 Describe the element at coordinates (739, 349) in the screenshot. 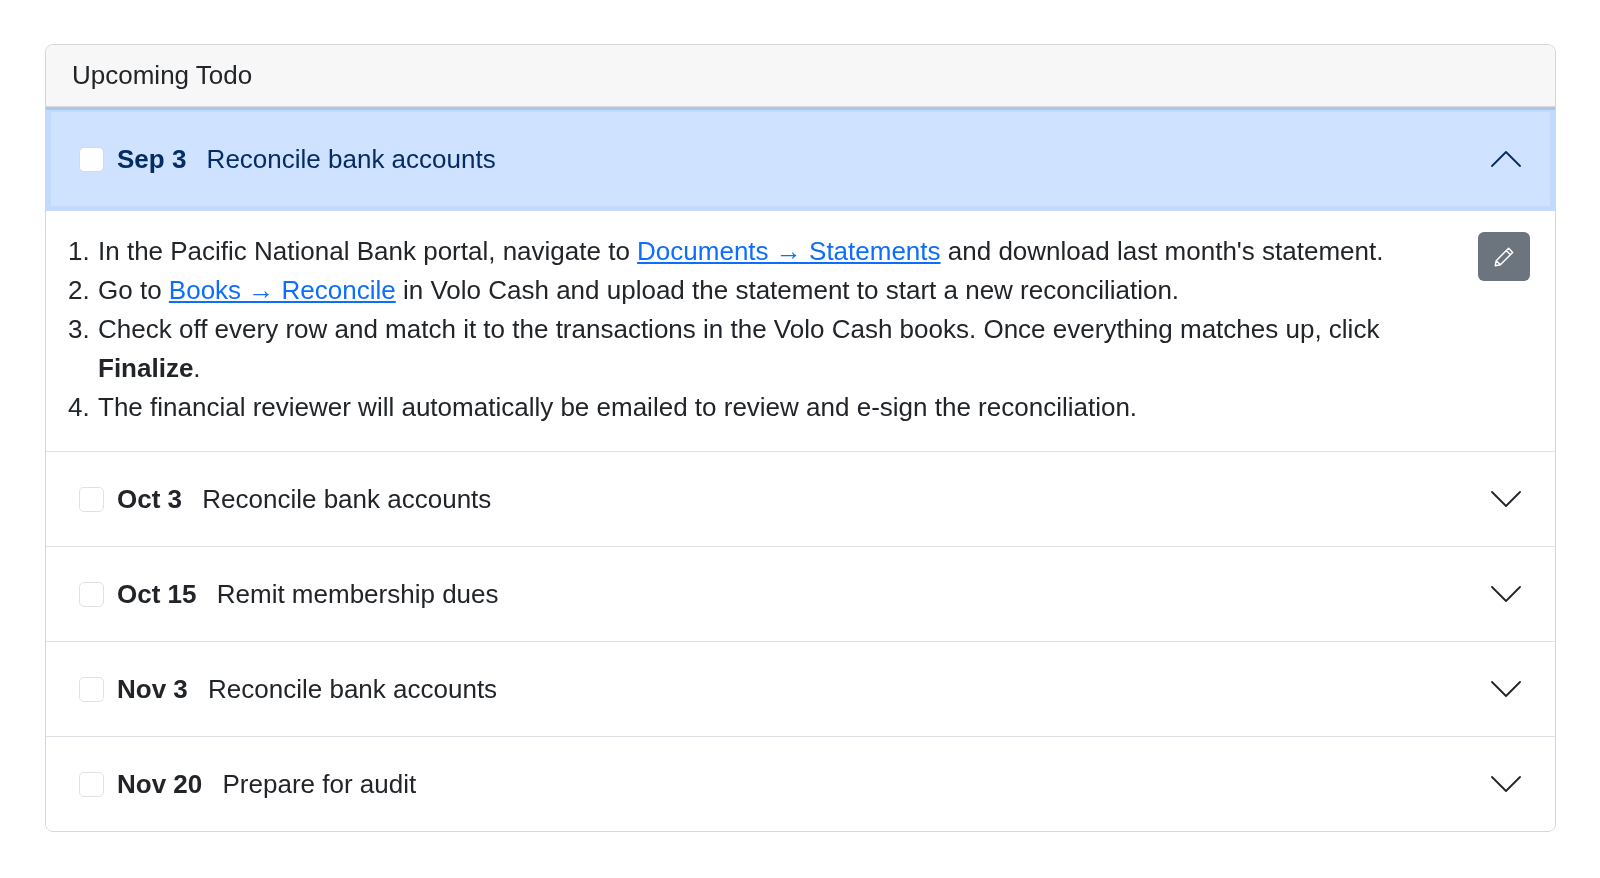

I see `step-text: Check off every row and match it to the transactions in the Volo Cash books. Once everything matches up, click Finalize.` at that location.